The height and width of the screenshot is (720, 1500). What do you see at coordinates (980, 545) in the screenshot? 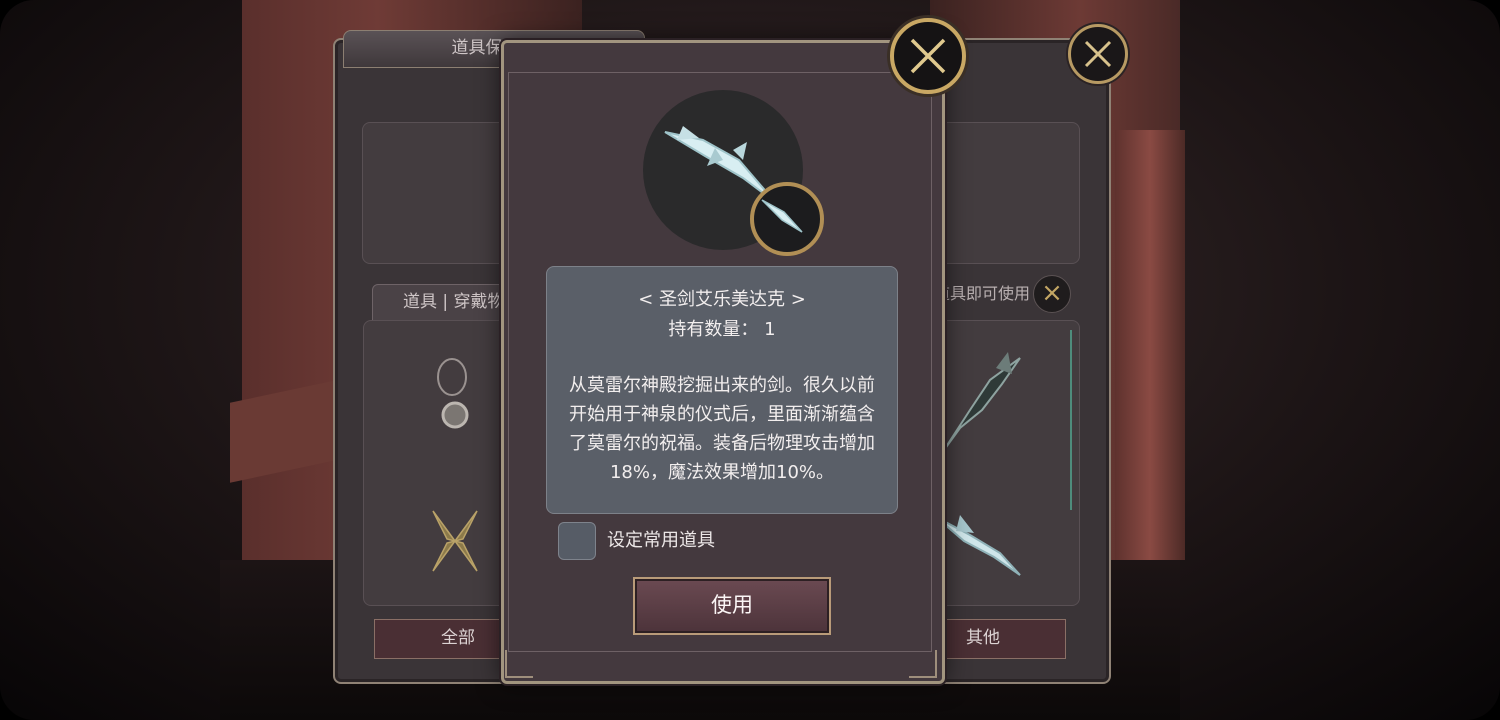
I see `holy-sword-thumb-icon` at bounding box center [980, 545].